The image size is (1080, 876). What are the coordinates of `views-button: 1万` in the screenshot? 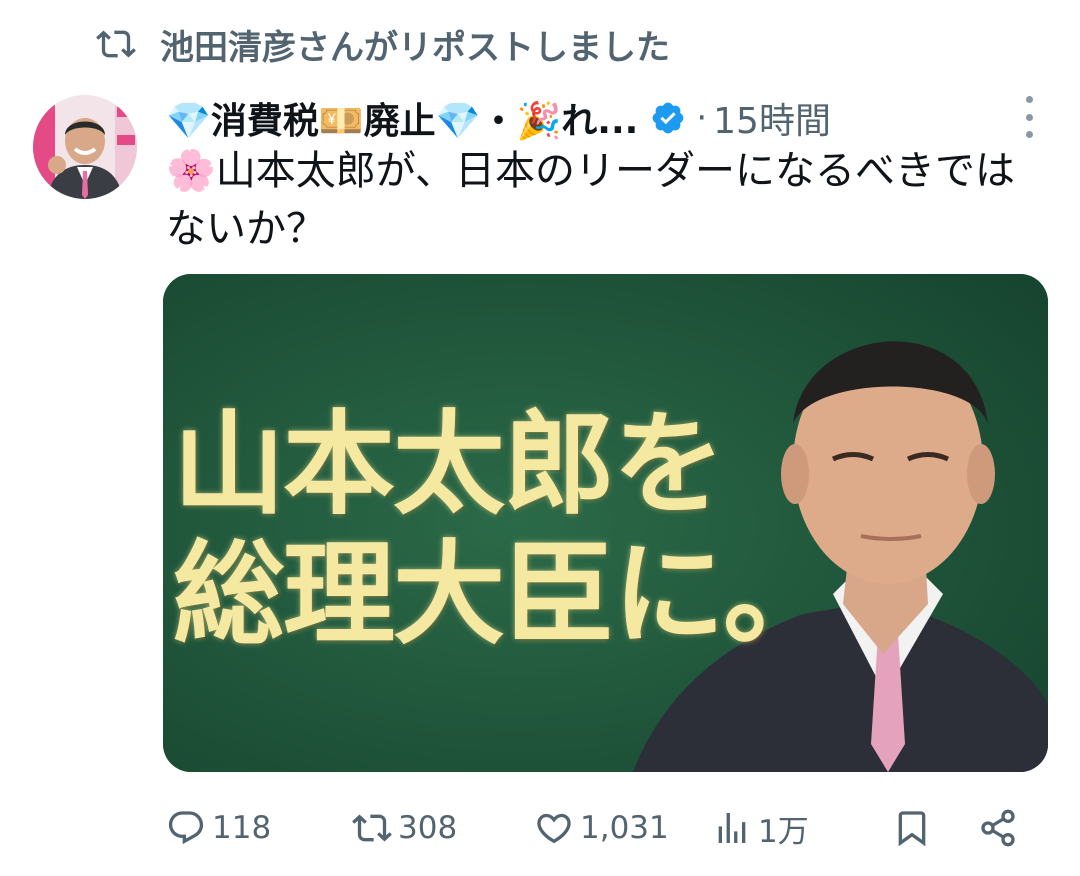 It's located at (760, 828).